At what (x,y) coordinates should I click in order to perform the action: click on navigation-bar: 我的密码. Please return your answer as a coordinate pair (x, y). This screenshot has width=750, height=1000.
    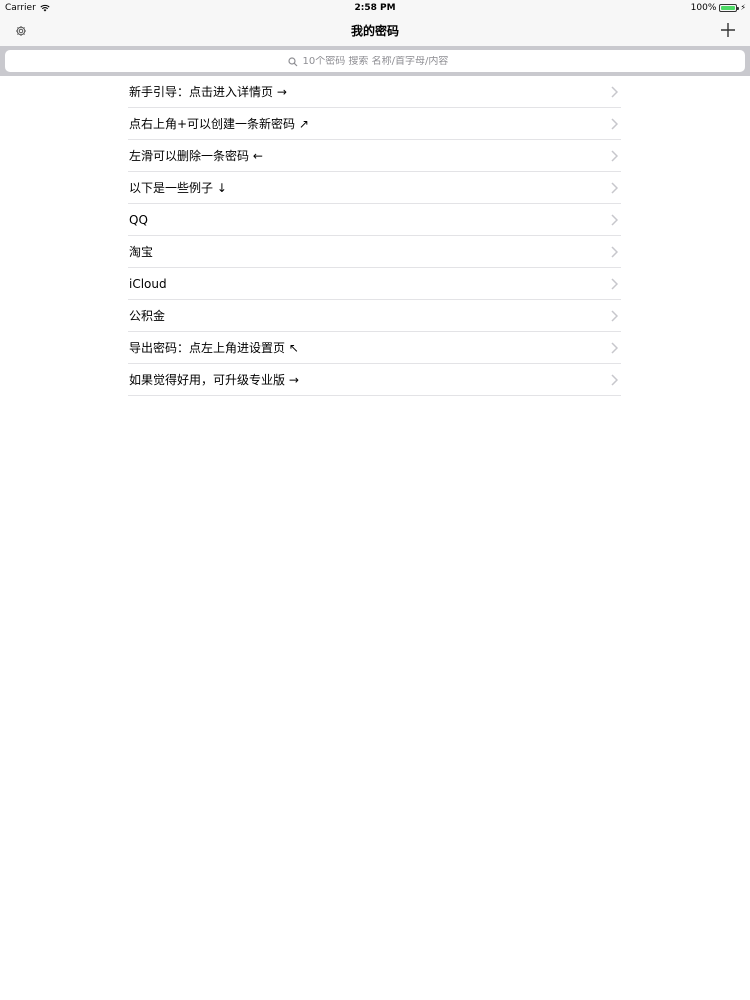
    Looking at the image, I should click on (375, 31).